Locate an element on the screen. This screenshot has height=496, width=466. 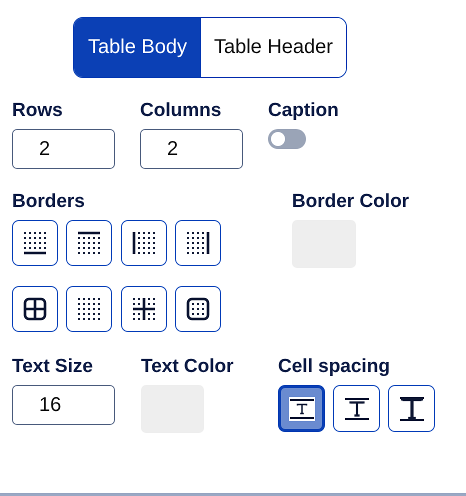
cell-spacing-label: Cell spacing is located at coordinates (334, 367).